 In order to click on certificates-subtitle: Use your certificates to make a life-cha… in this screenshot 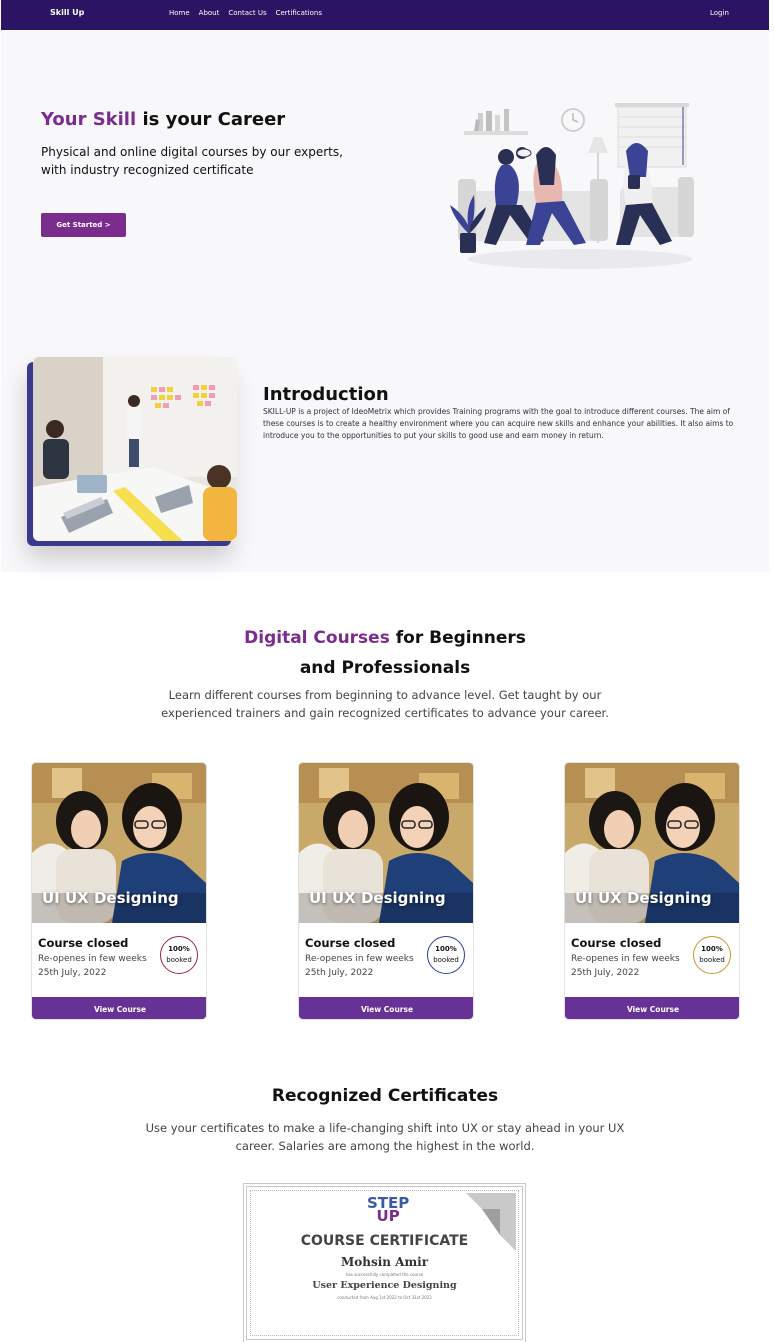, I will do `click(385, 1137)`.